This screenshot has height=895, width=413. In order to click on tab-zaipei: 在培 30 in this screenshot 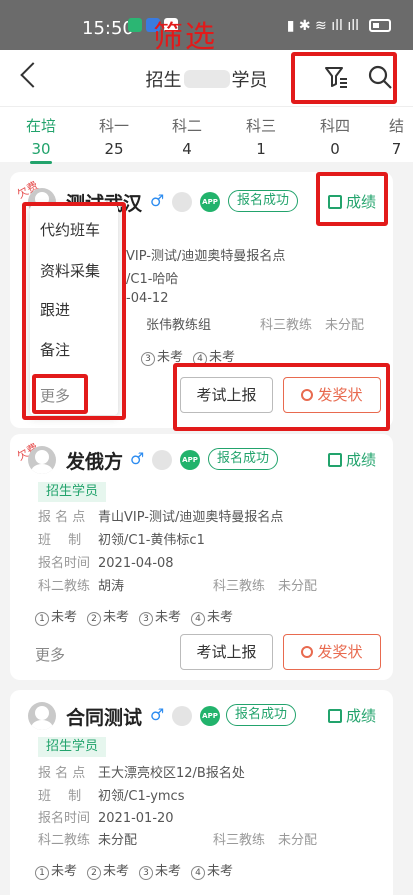, I will do `click(41, 139)`.